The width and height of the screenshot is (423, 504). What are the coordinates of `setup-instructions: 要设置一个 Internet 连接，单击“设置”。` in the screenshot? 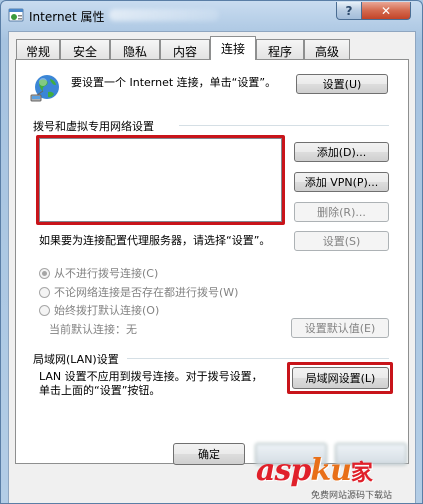 It's located at (174, 82).